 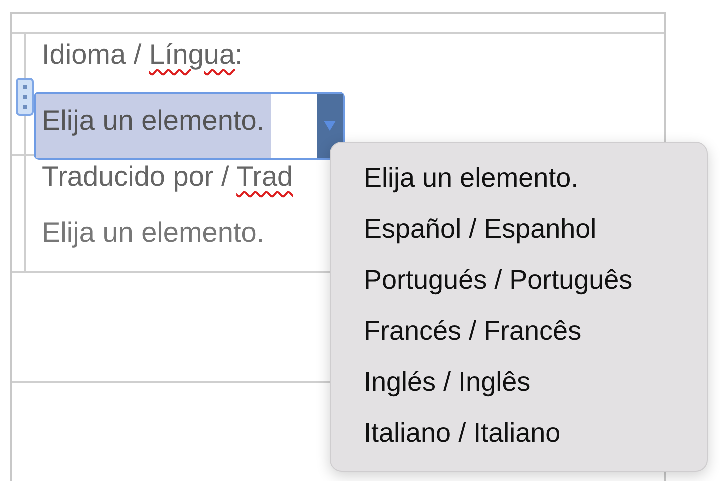 I want to click on field-label: Traducido por / Trad, so click(x=168, y=177).